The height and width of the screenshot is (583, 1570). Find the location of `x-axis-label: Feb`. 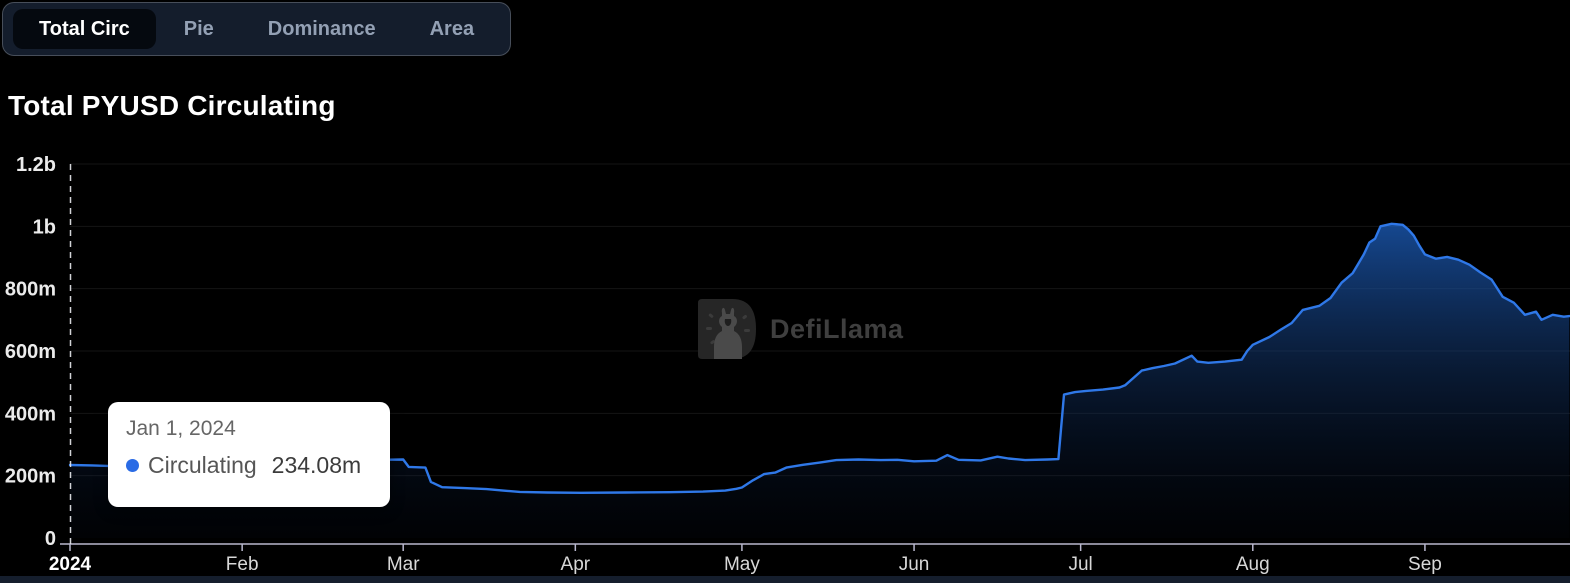

x-axis-label: Feb is located at coordinates (242, 564).